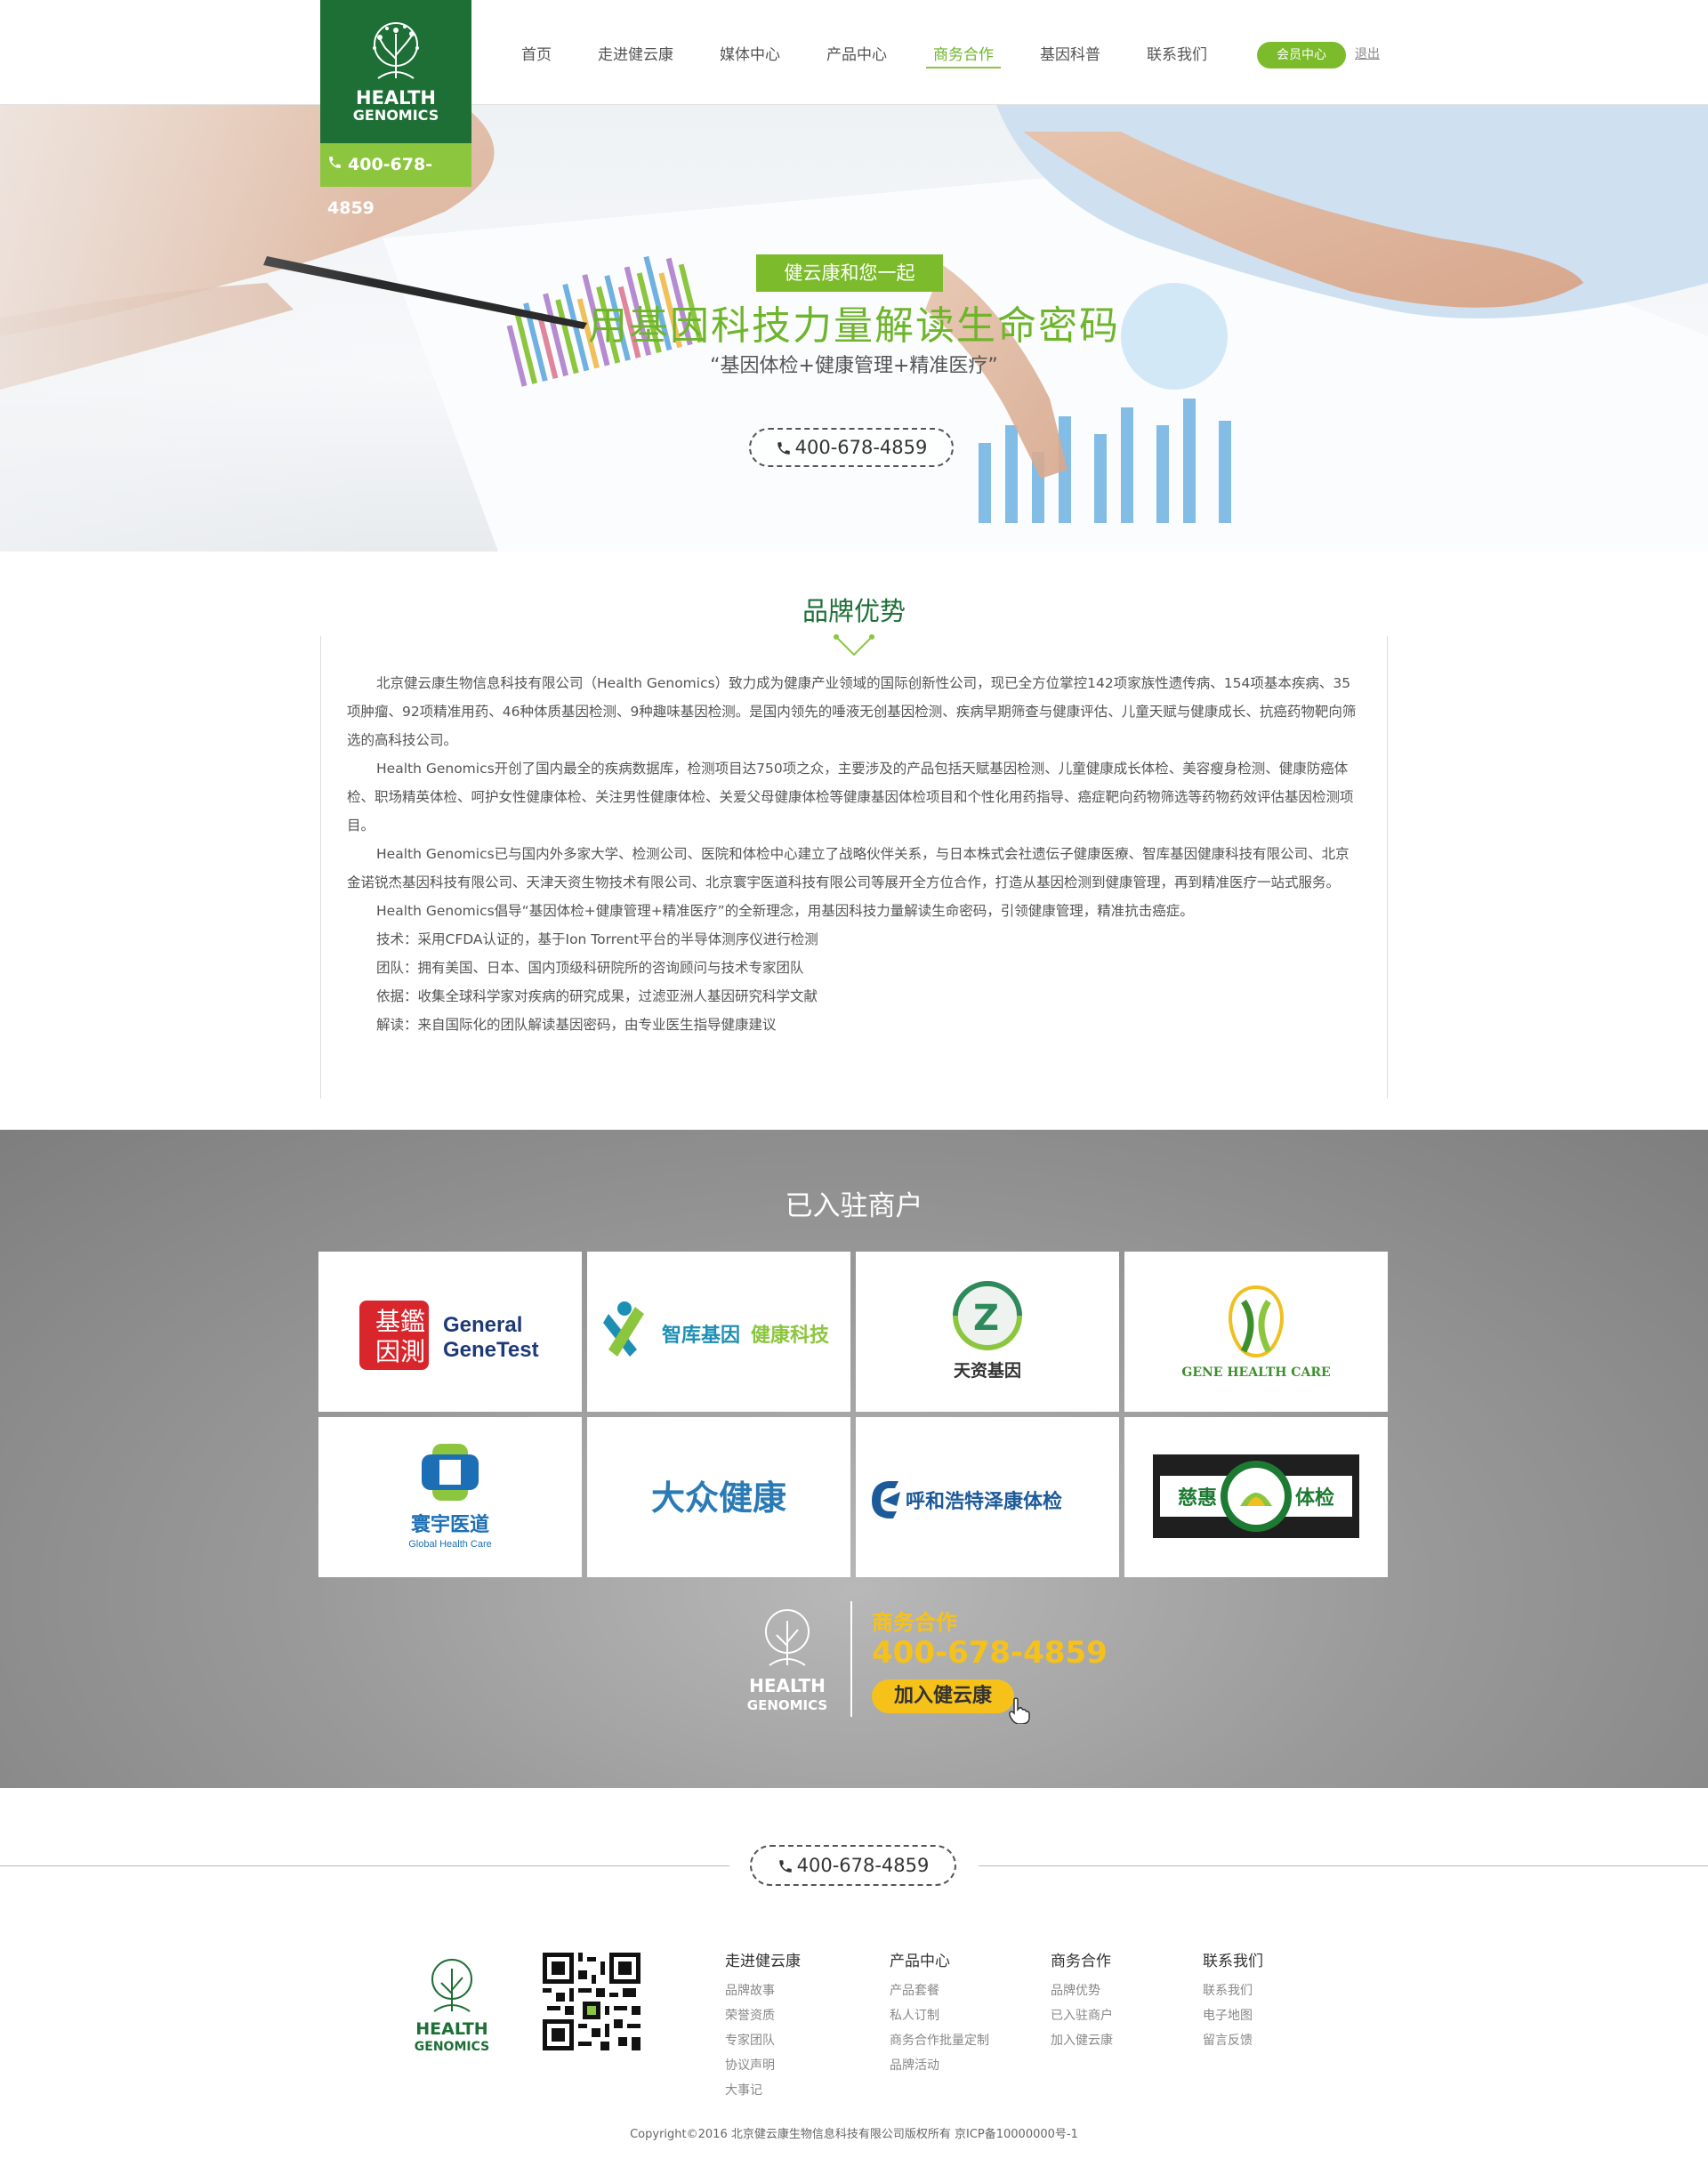 The image size is (1708, 2183). I want to click on footer-col-products: 产品中心 产品套餐 私人订制 商务合作批量定制 品牌活动, so click(939, 2013).